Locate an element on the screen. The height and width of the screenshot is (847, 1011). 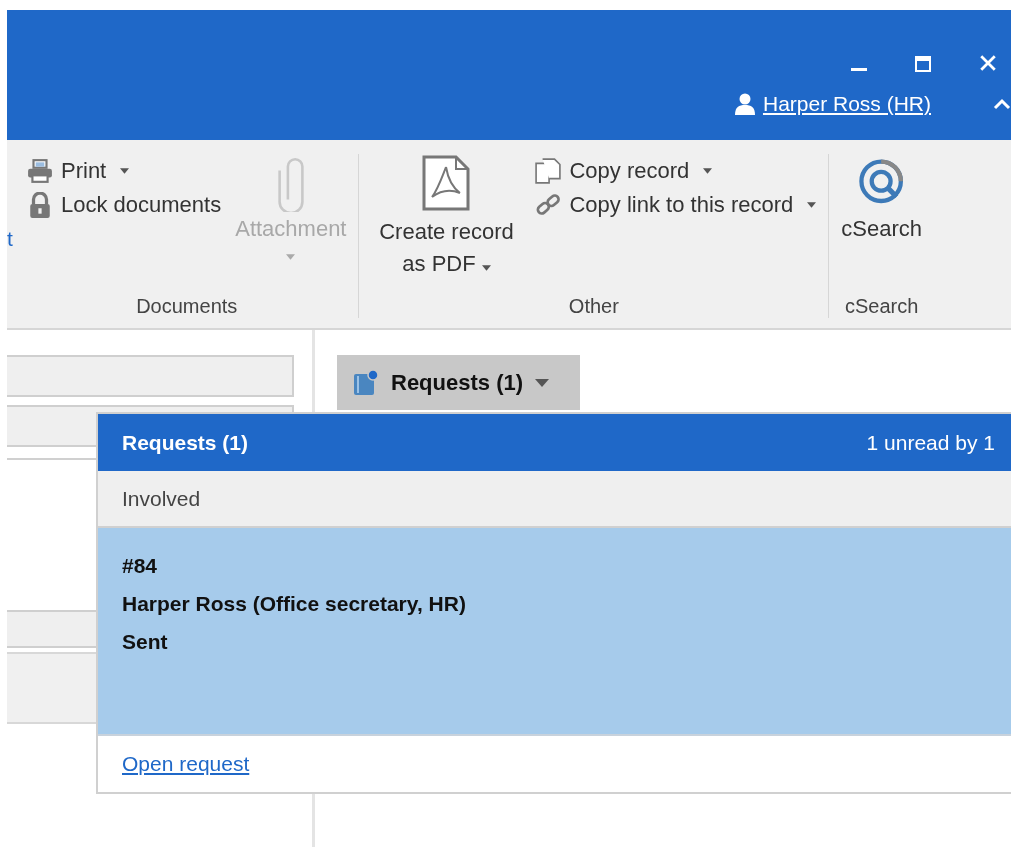
ribbon-button-label: t is located at coordinates (10, 239).